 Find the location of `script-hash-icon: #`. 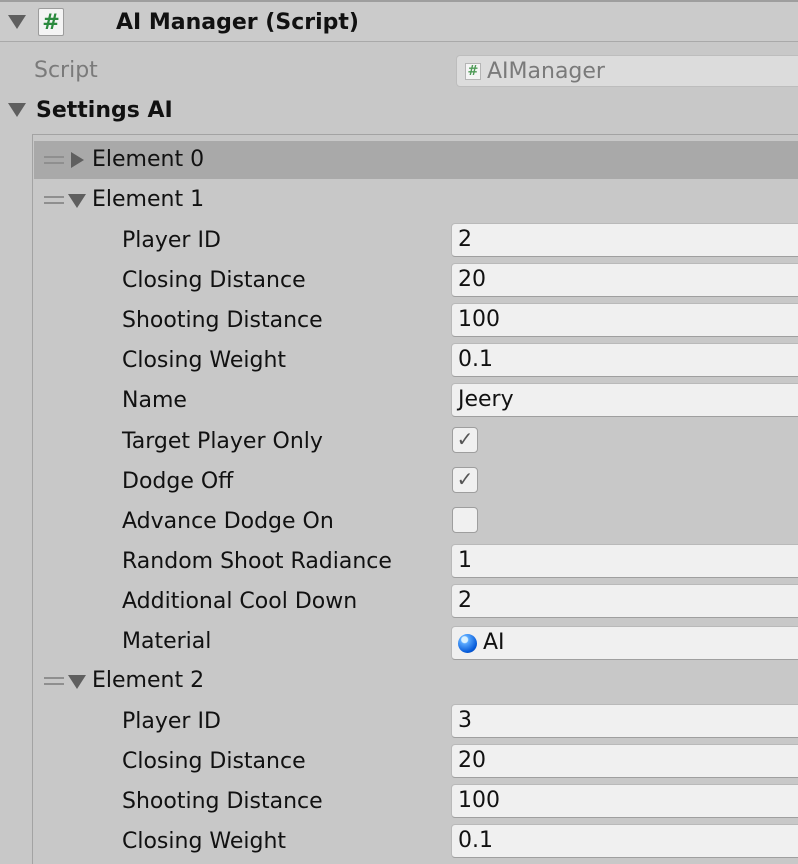

script-hash-icon: # is located at coordinates (51, 22).